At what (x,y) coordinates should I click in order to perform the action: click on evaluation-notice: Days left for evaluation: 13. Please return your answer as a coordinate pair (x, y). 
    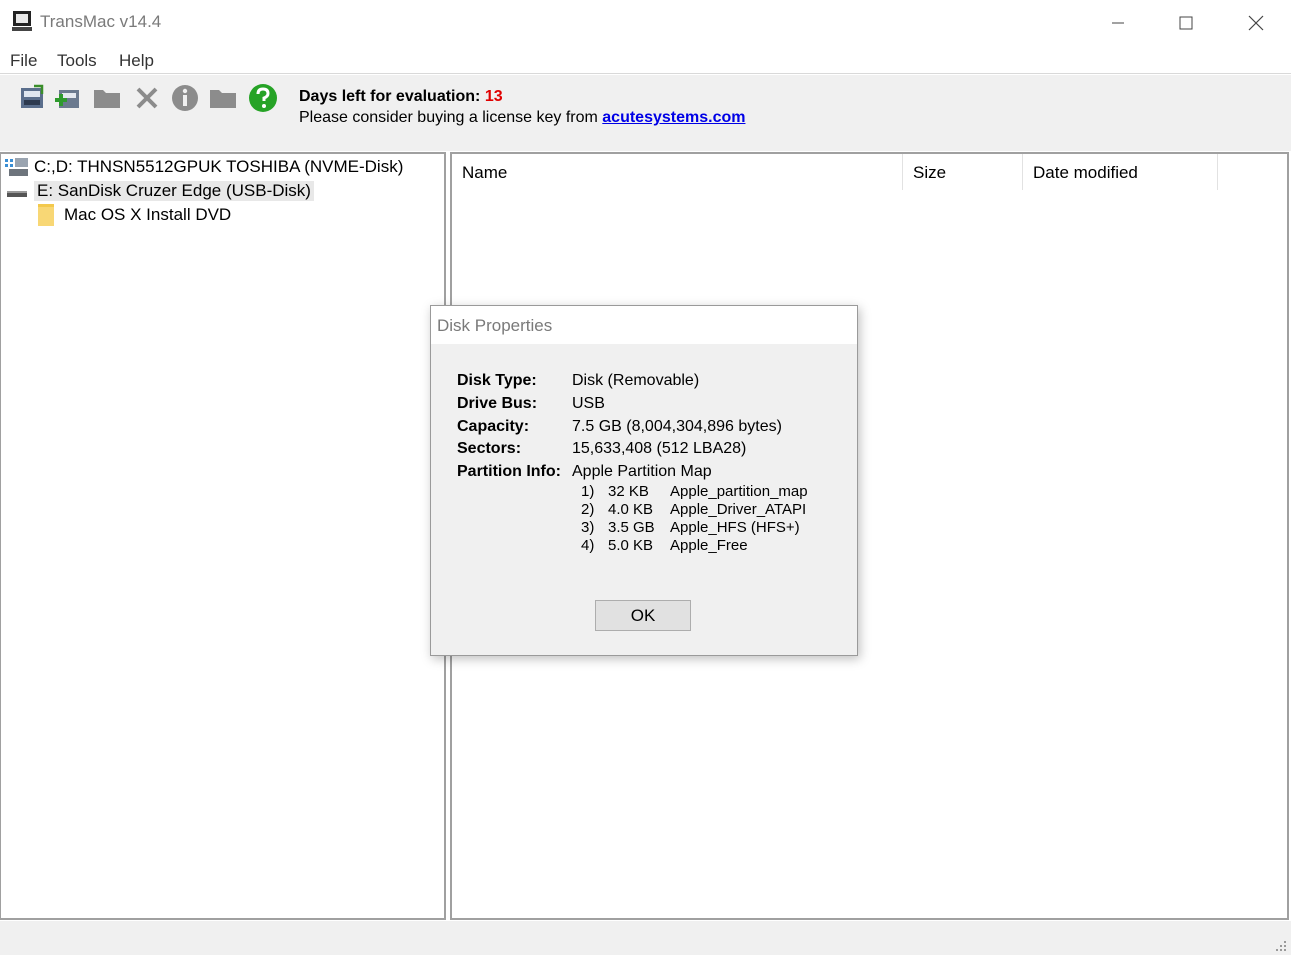
    Looking at the image, I should click on (401, 97).